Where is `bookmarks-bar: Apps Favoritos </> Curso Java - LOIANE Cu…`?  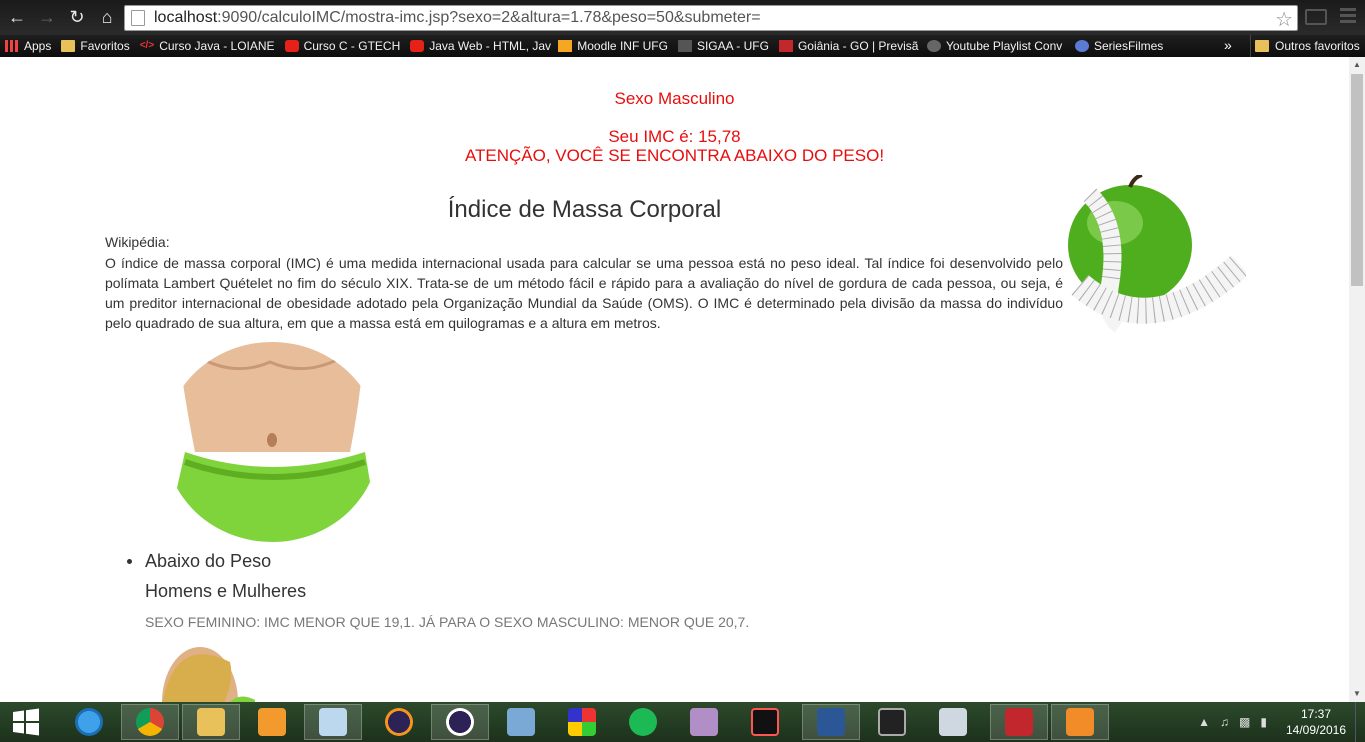
bookmarks-bar: Apps Favoritos </> Curso Java - LOIANE Cu… is located at coordinates (682, 46).